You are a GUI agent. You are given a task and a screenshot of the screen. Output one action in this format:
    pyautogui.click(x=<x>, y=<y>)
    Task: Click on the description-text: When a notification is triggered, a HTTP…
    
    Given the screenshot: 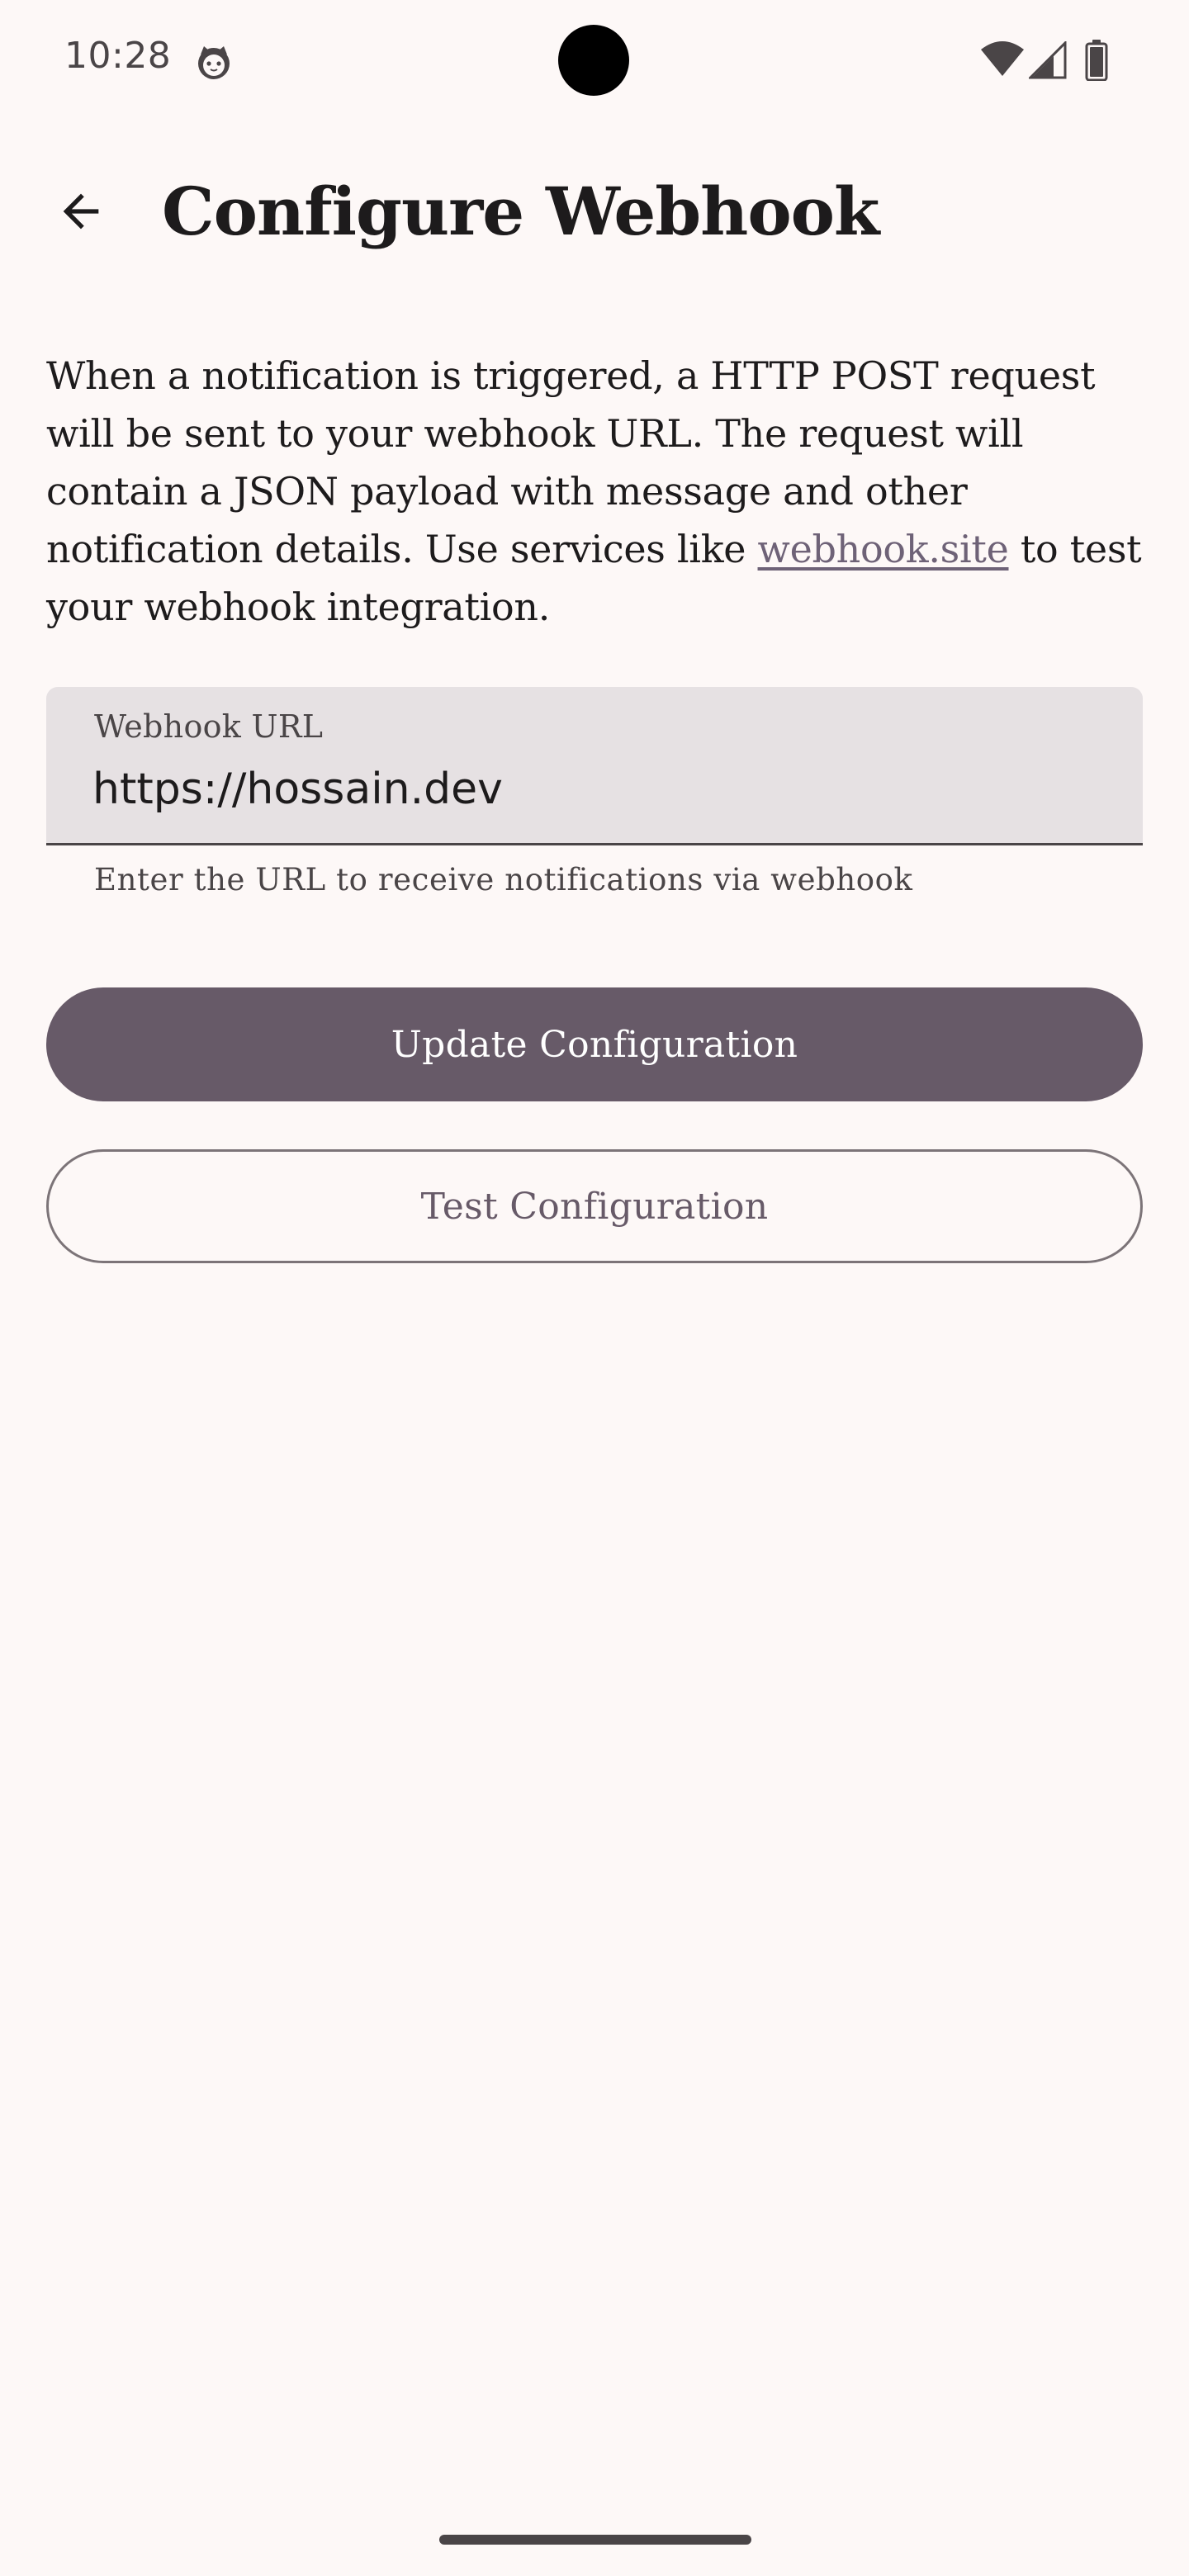 What is the action you would take?
    pyautogui.click(x=599, y=491)
    